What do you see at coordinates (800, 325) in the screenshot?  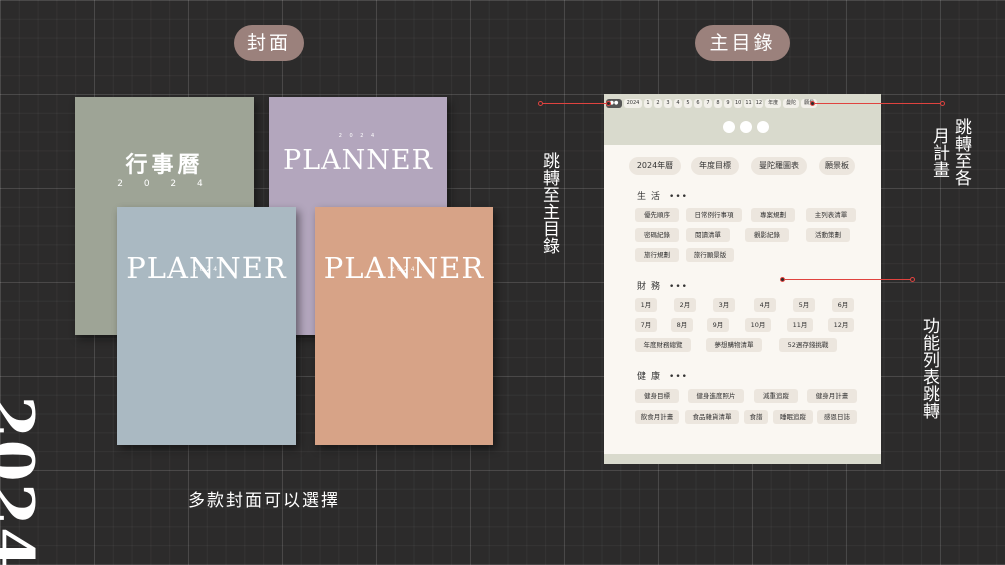 I see `list-item: 11月` at bounding box center [800, 325].